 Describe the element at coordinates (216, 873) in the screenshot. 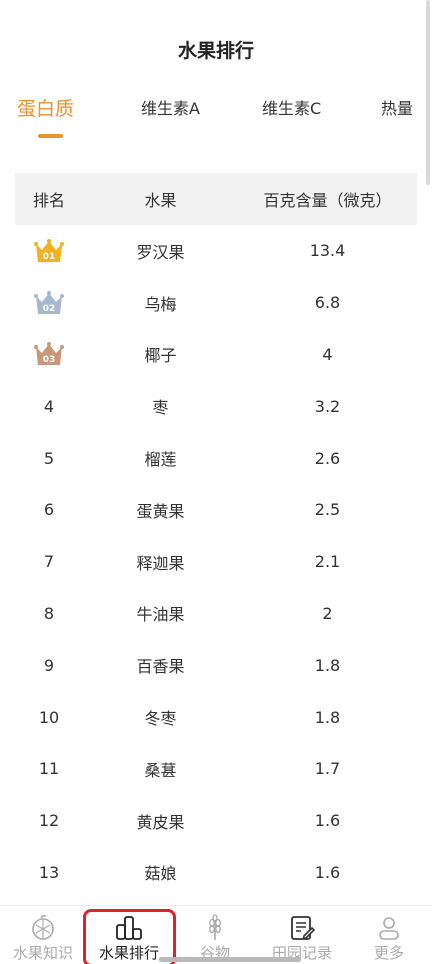

I see `table-row: 13 菇娘 1.6` at that location.